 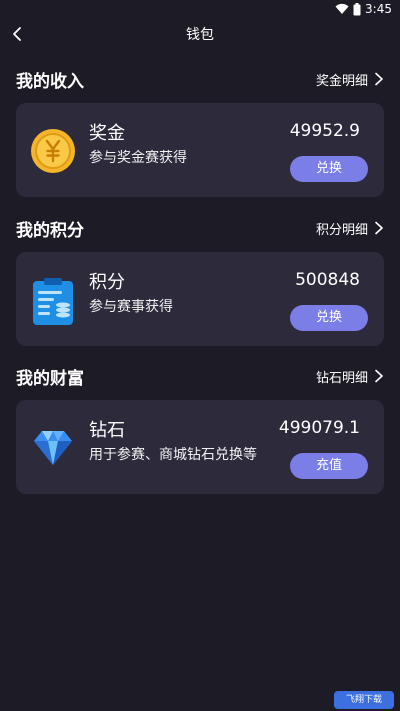 I want to click on section-title: 我的积分, so click(x=50, y=230).